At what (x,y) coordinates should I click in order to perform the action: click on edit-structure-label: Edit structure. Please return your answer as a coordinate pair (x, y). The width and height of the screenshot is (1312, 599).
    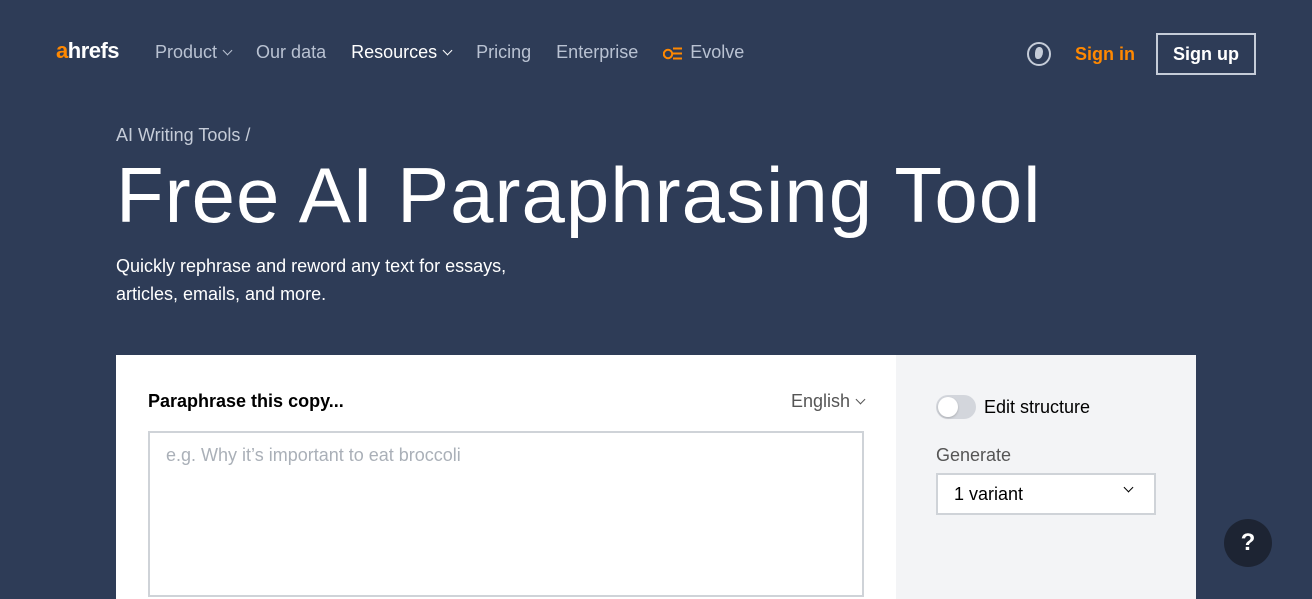
    Looking at the image, I should click on (1037, 407).